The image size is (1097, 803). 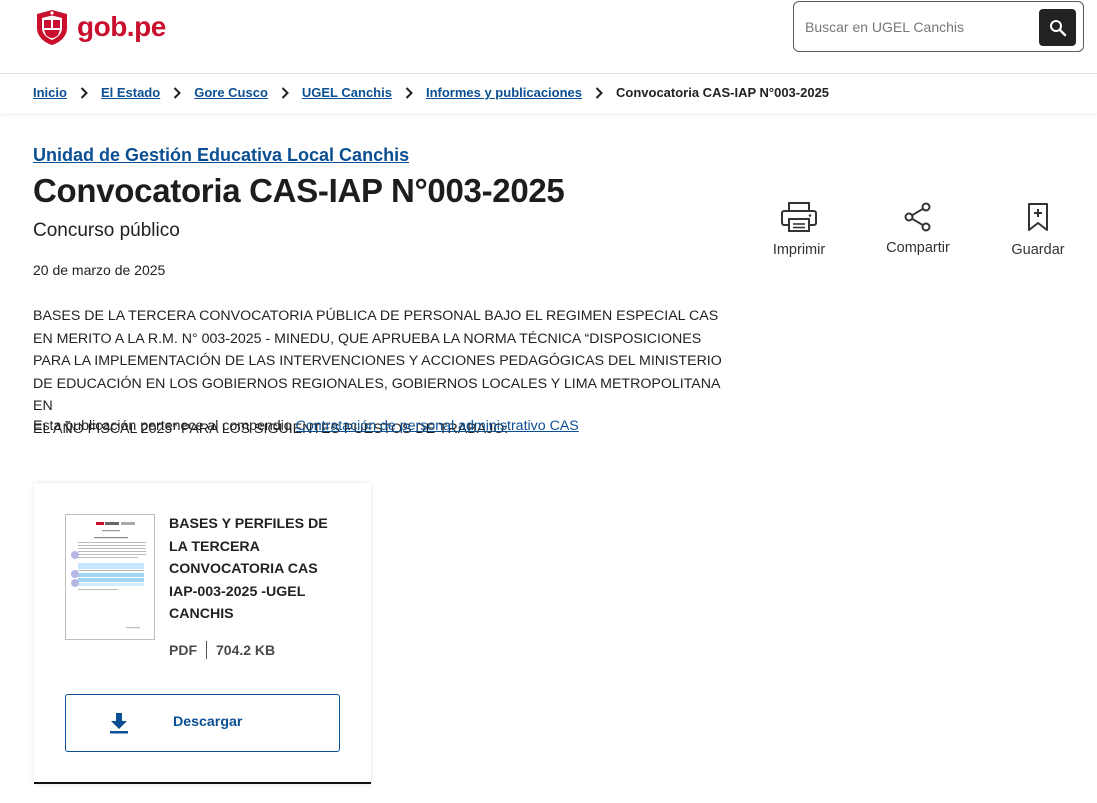 What do you see at coordinates (1038, 217) in the screenshot?
I see `bookmark-icon` at bounding box center [1038, 217].